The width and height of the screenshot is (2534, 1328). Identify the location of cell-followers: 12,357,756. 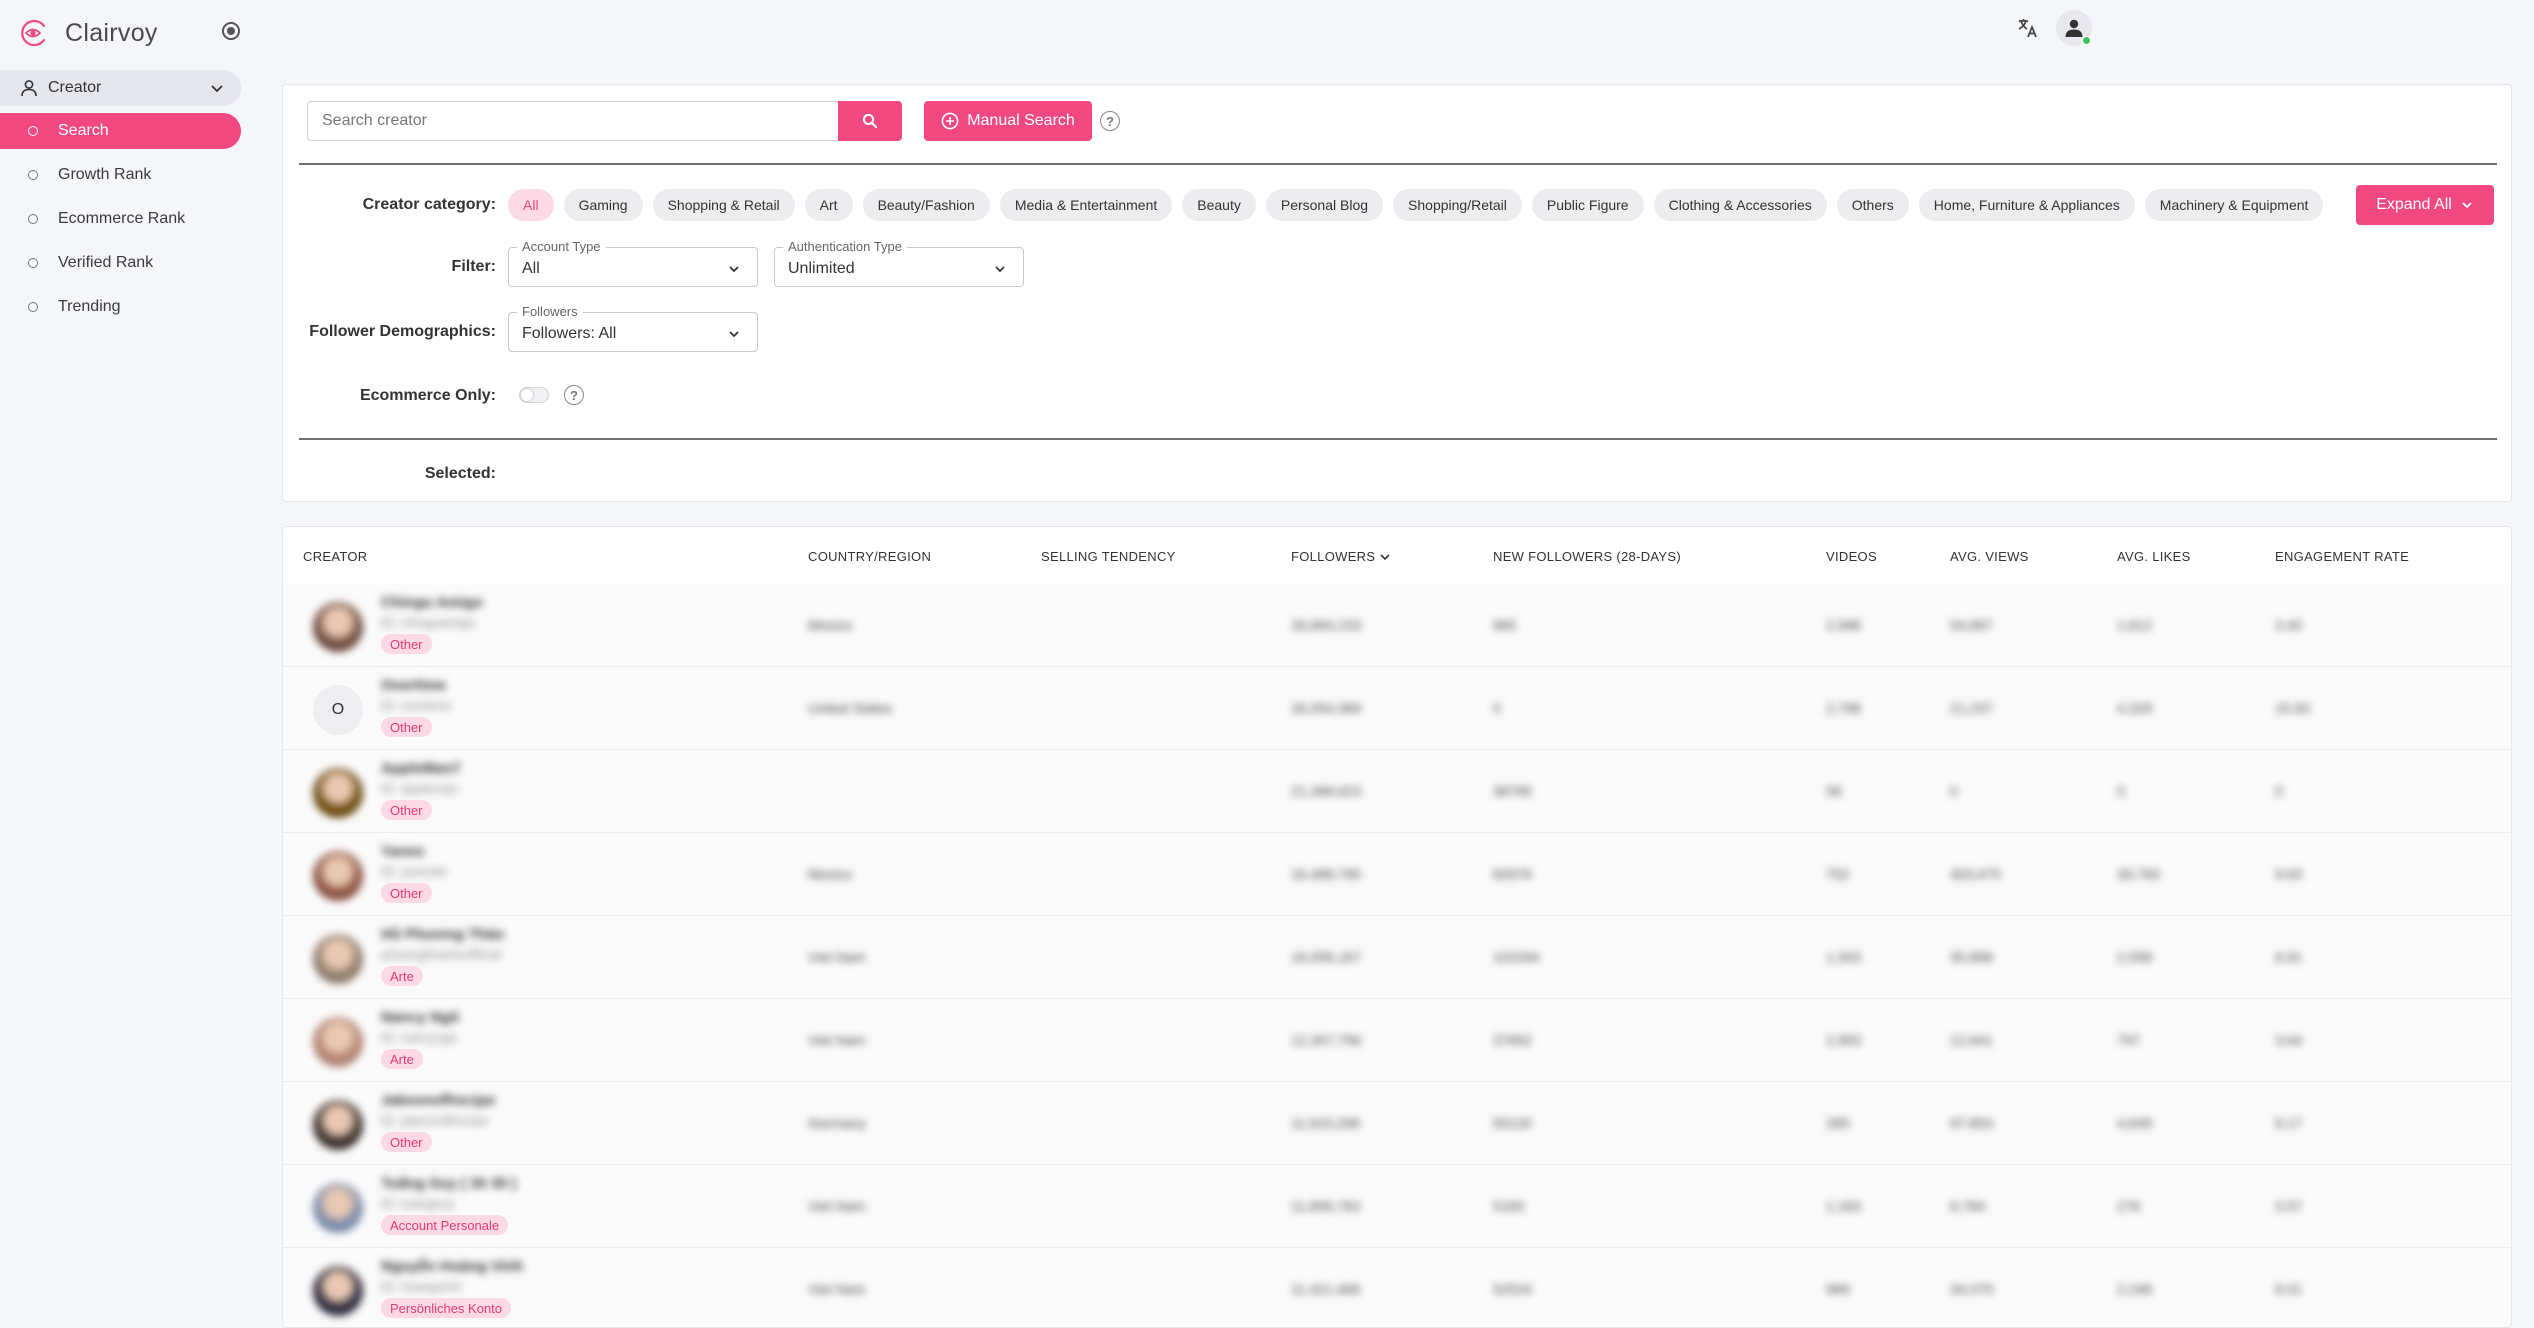
(1326, 1040).